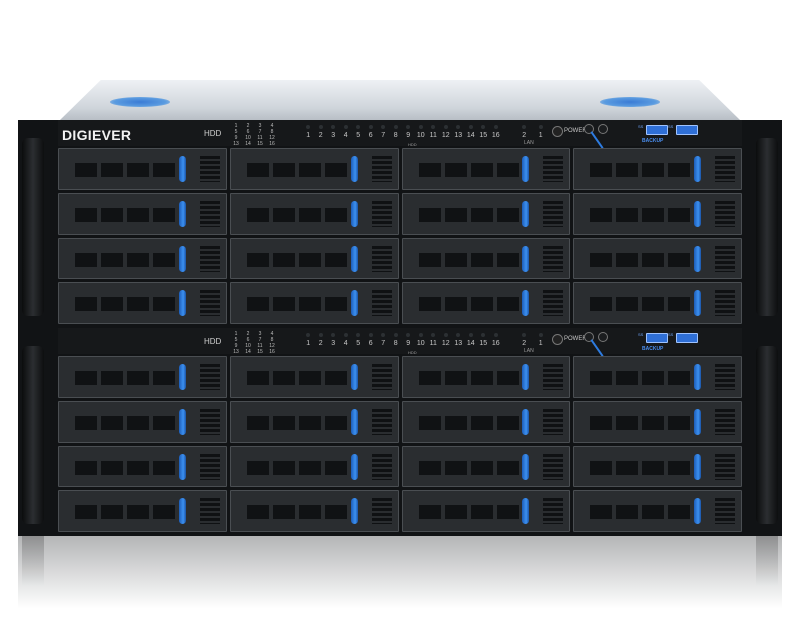 The height and width of the screenshot is (627, 800). What do you see at coordinates (529, 143) in the screenshot?
I see `lan-label: LAN` at bounding box center [529, 143].